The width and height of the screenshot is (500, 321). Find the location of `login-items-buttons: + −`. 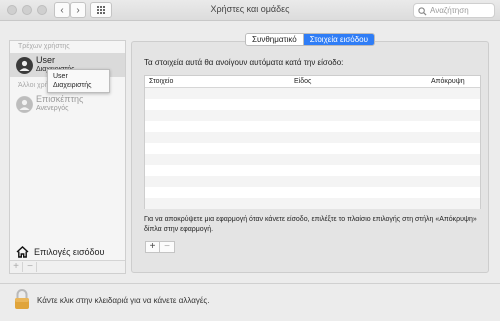

login-items-buttons: + − is located at coordinates (160, 247).